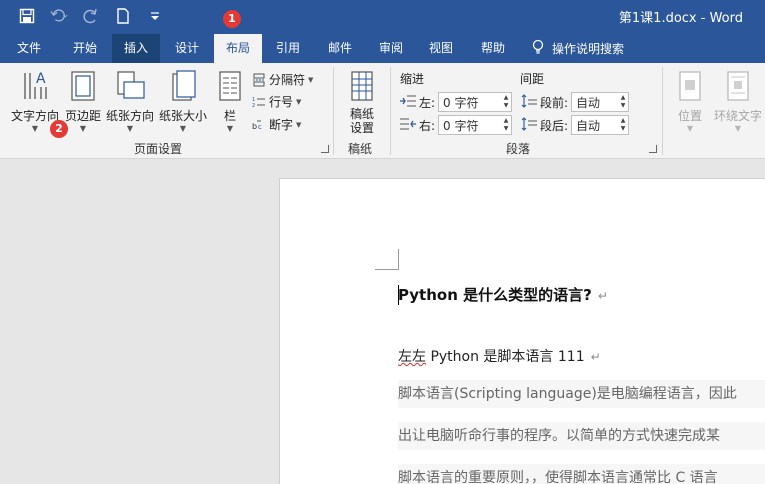 This screenshot has height=484, width=765. Describe the element at coordinates (254, 126) in the screenshot. I see `svg-text: b` at that location.